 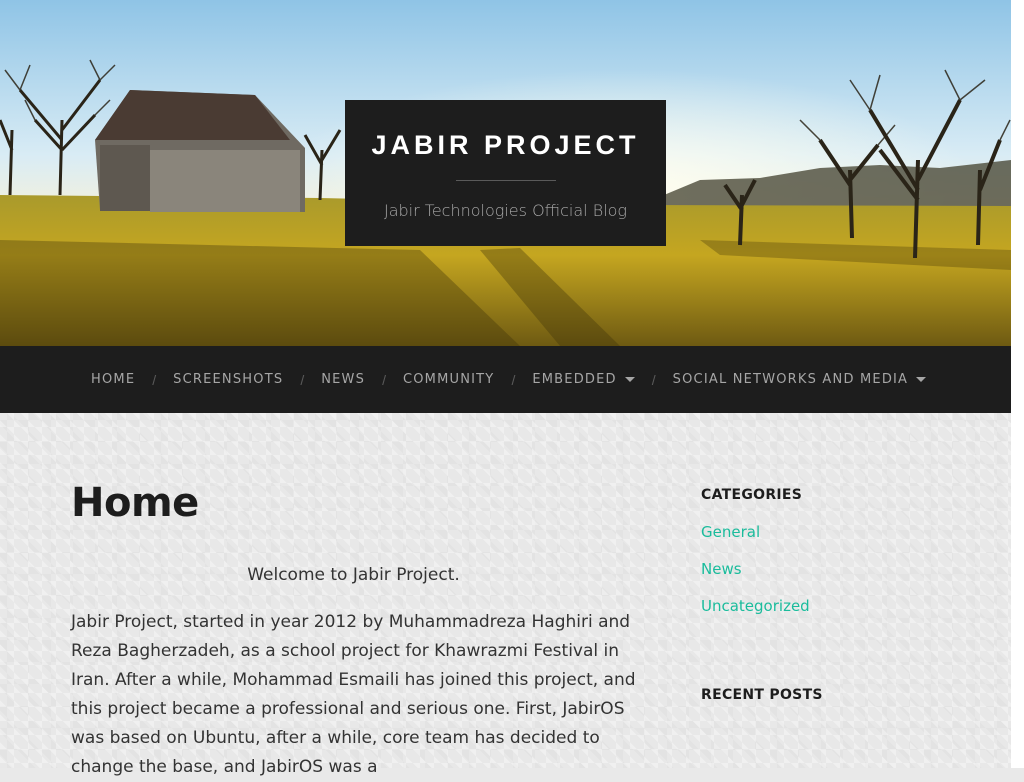 I want to click on nav-item-news: NEWS /, so click(x=362, y=380).